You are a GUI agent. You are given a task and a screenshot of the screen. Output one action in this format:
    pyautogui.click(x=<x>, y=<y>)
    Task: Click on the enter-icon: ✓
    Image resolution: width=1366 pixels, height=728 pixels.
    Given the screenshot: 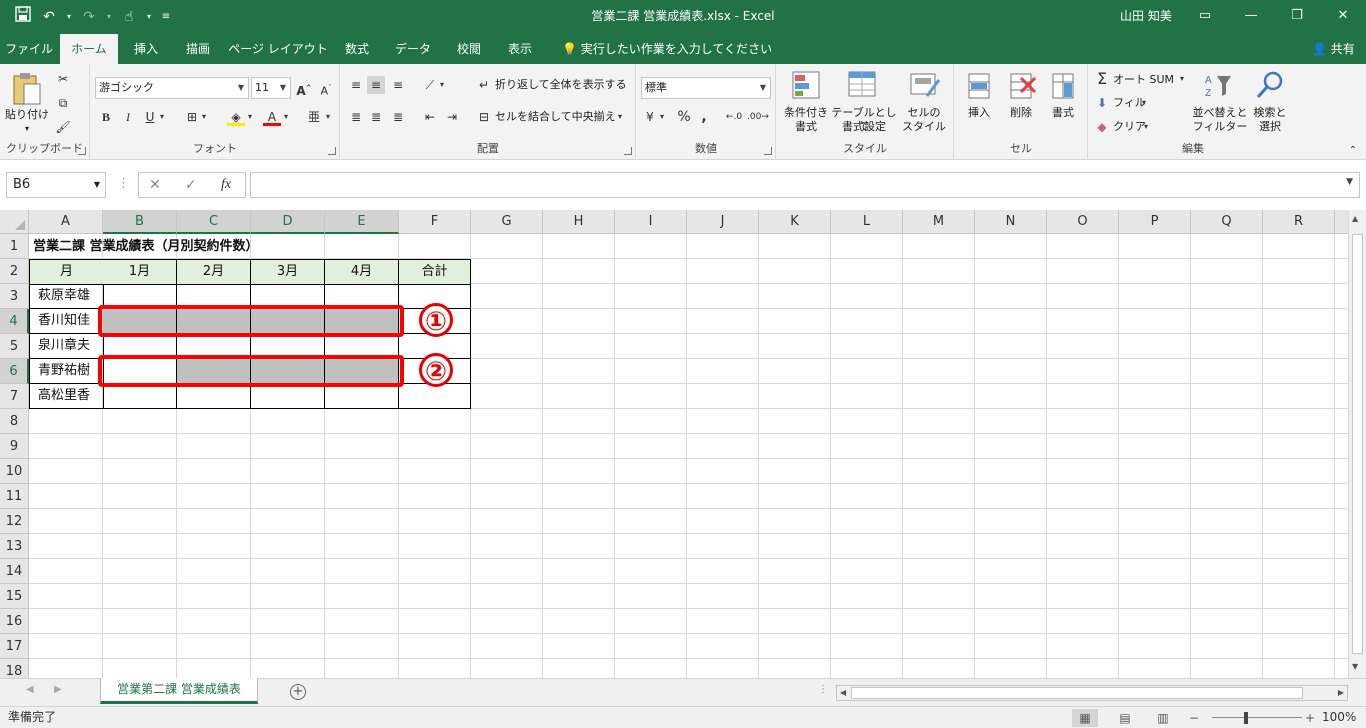 What is the action you would take?
    pyautogui.click(x=191, y=185)
    